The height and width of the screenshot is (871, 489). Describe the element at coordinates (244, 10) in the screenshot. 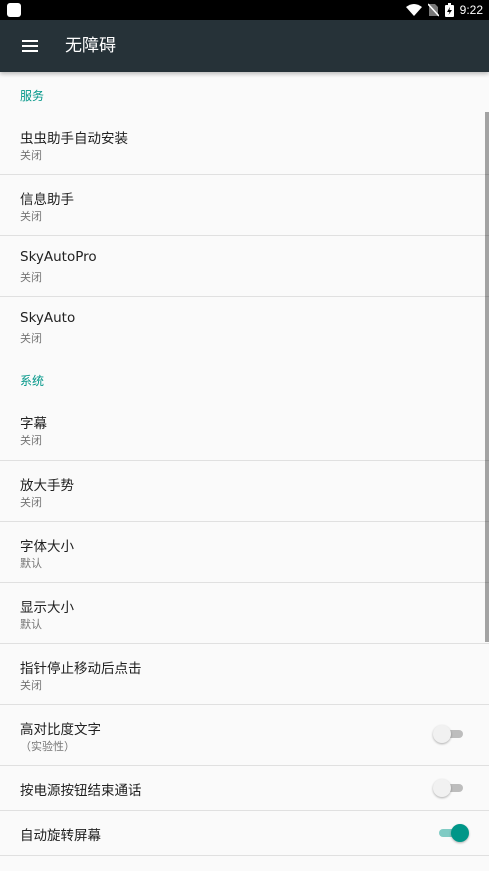

I see `status-bar: 9:22` at that location.